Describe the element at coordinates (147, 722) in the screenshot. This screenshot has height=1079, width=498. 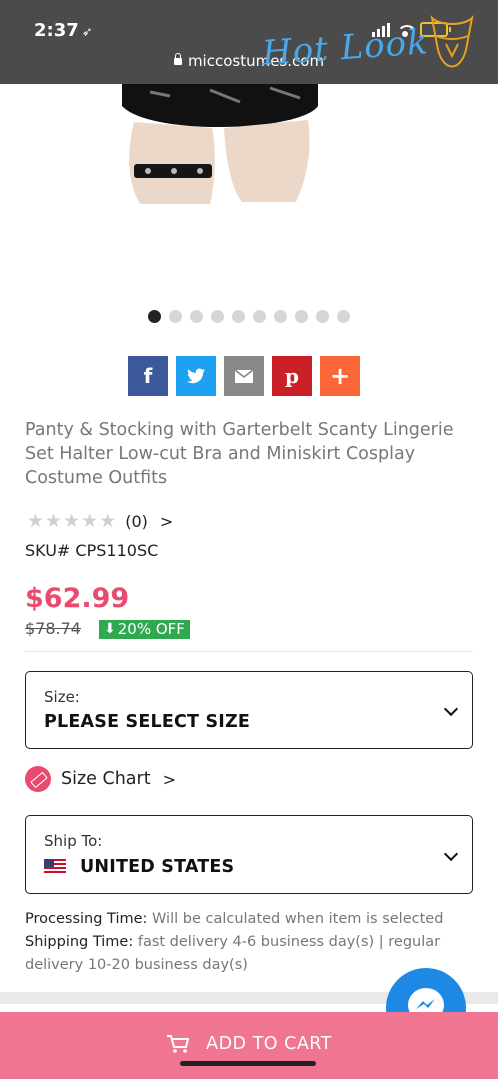
I see `size-value: PLEASE SELECT SIZE` at that location.